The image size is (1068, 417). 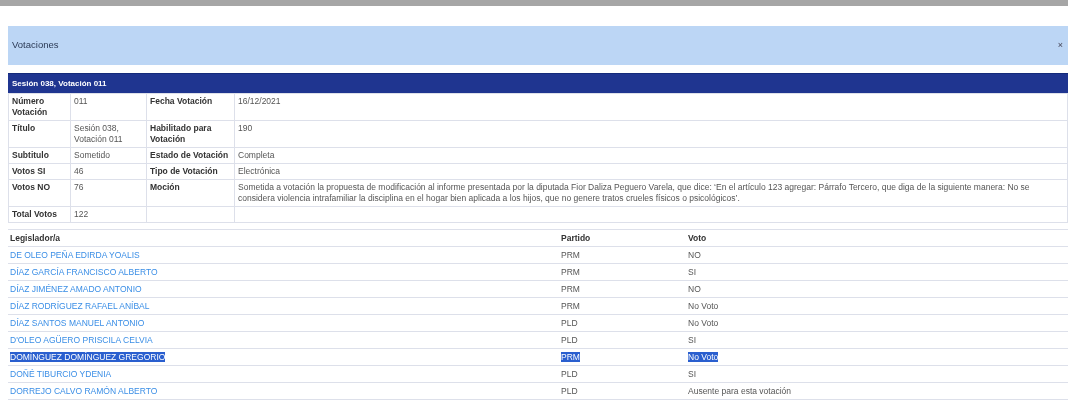 What do you see at coordinates (651, 155) in the screenshot?
I see `detail-value: Completa` at bounding box center [651, 155].